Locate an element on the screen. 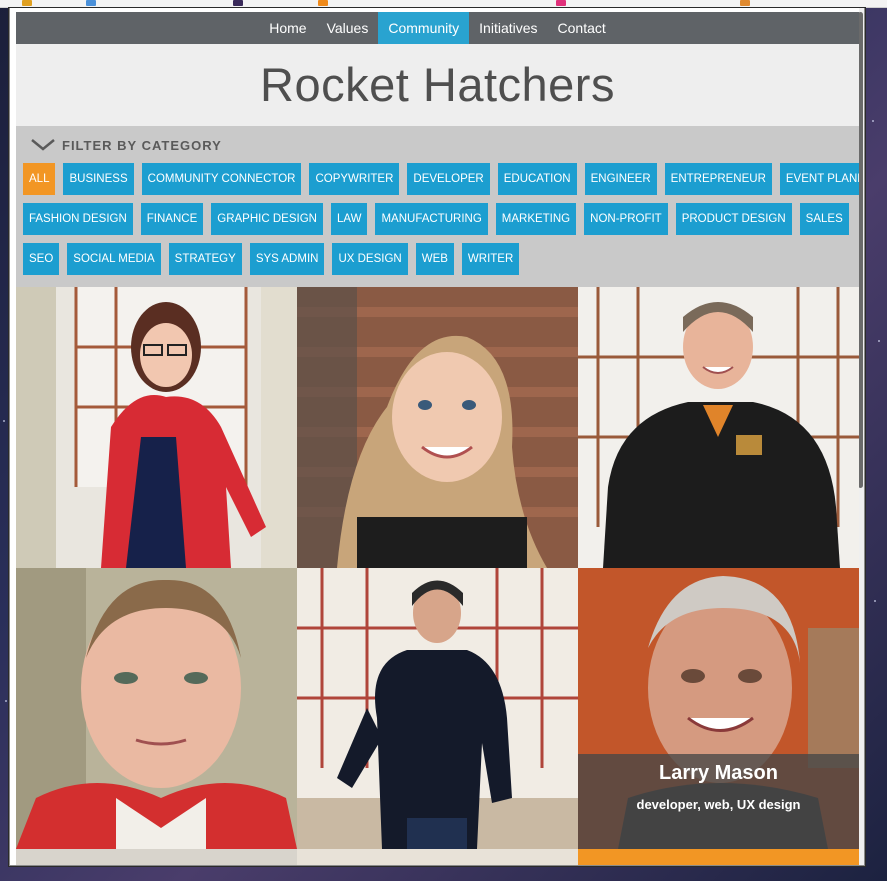  tag-fashion-design: FASHION DESIGN is located at coordinates (78, 219).